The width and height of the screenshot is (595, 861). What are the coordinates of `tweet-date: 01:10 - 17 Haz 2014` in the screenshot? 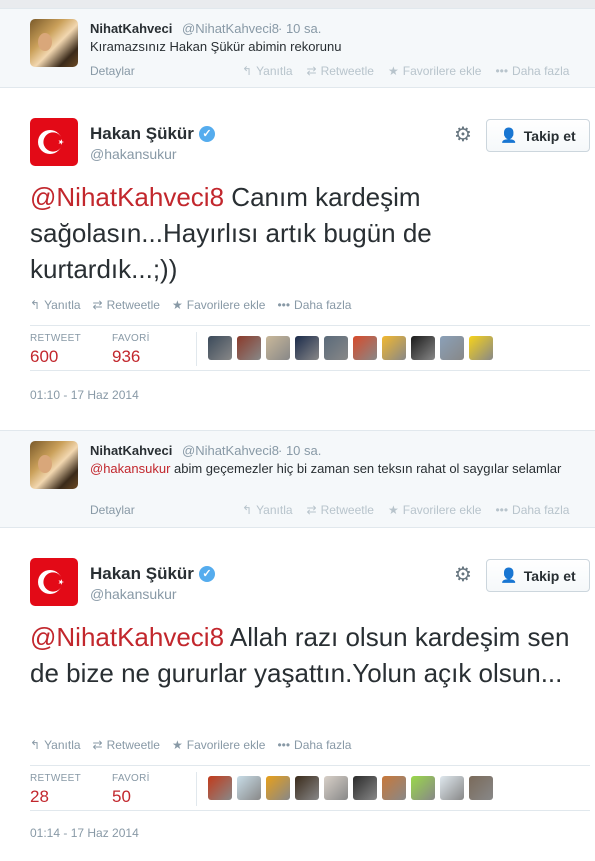 It's located at (84, 395).